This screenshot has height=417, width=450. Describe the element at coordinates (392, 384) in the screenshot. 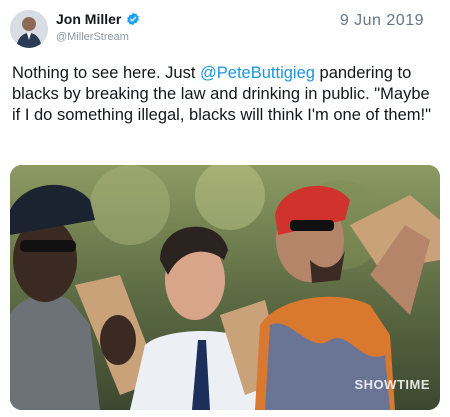

I see `showtime-watermark: SHOWTIME` at that location.